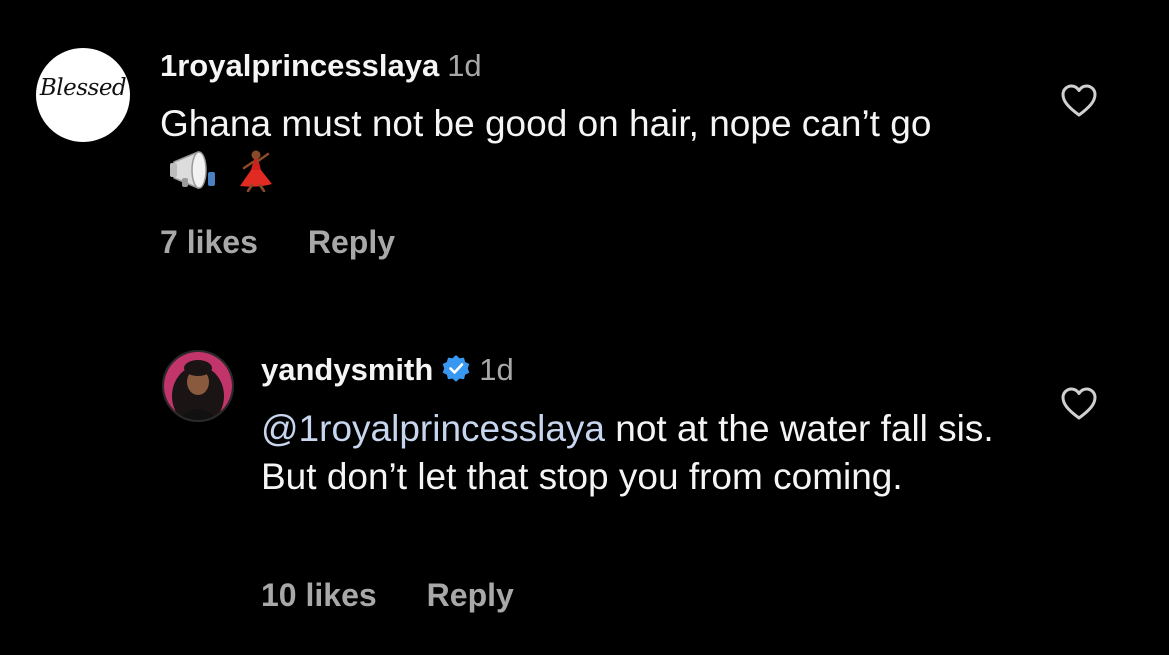 Image resolution: width=1169 pixels, height=655 pixels. Describe the element at coordinates (319, 595) in the screenshot. I see `likes-count: 10 likes` at that location.